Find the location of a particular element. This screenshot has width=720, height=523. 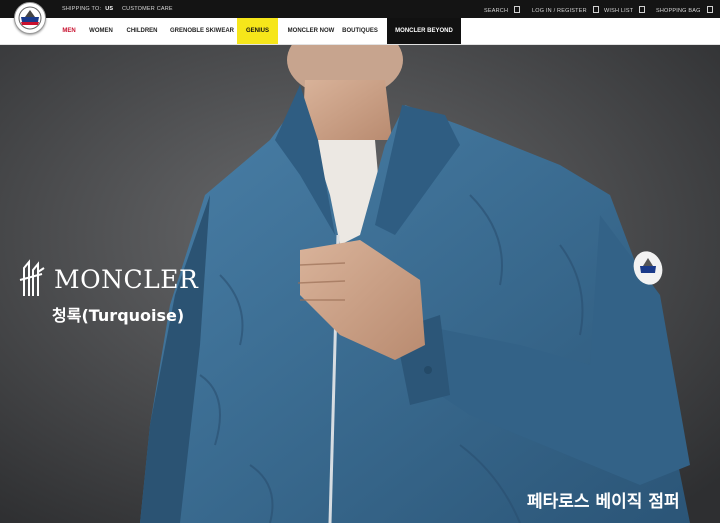

nav-boutiques: BOUTIQUES is located at coordinates (360, 31).